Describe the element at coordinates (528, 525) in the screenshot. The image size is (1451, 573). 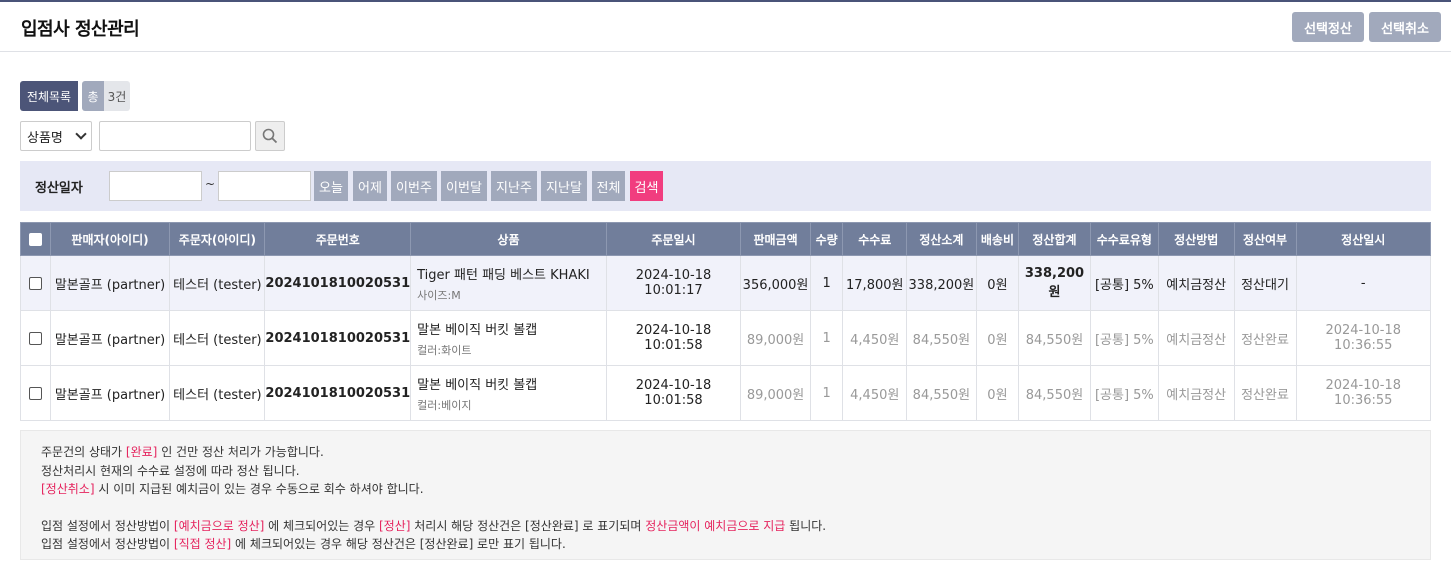
I see `notice-text: 처리시 해당 정산건은 [정산완료] 로 표기되며` at that location.